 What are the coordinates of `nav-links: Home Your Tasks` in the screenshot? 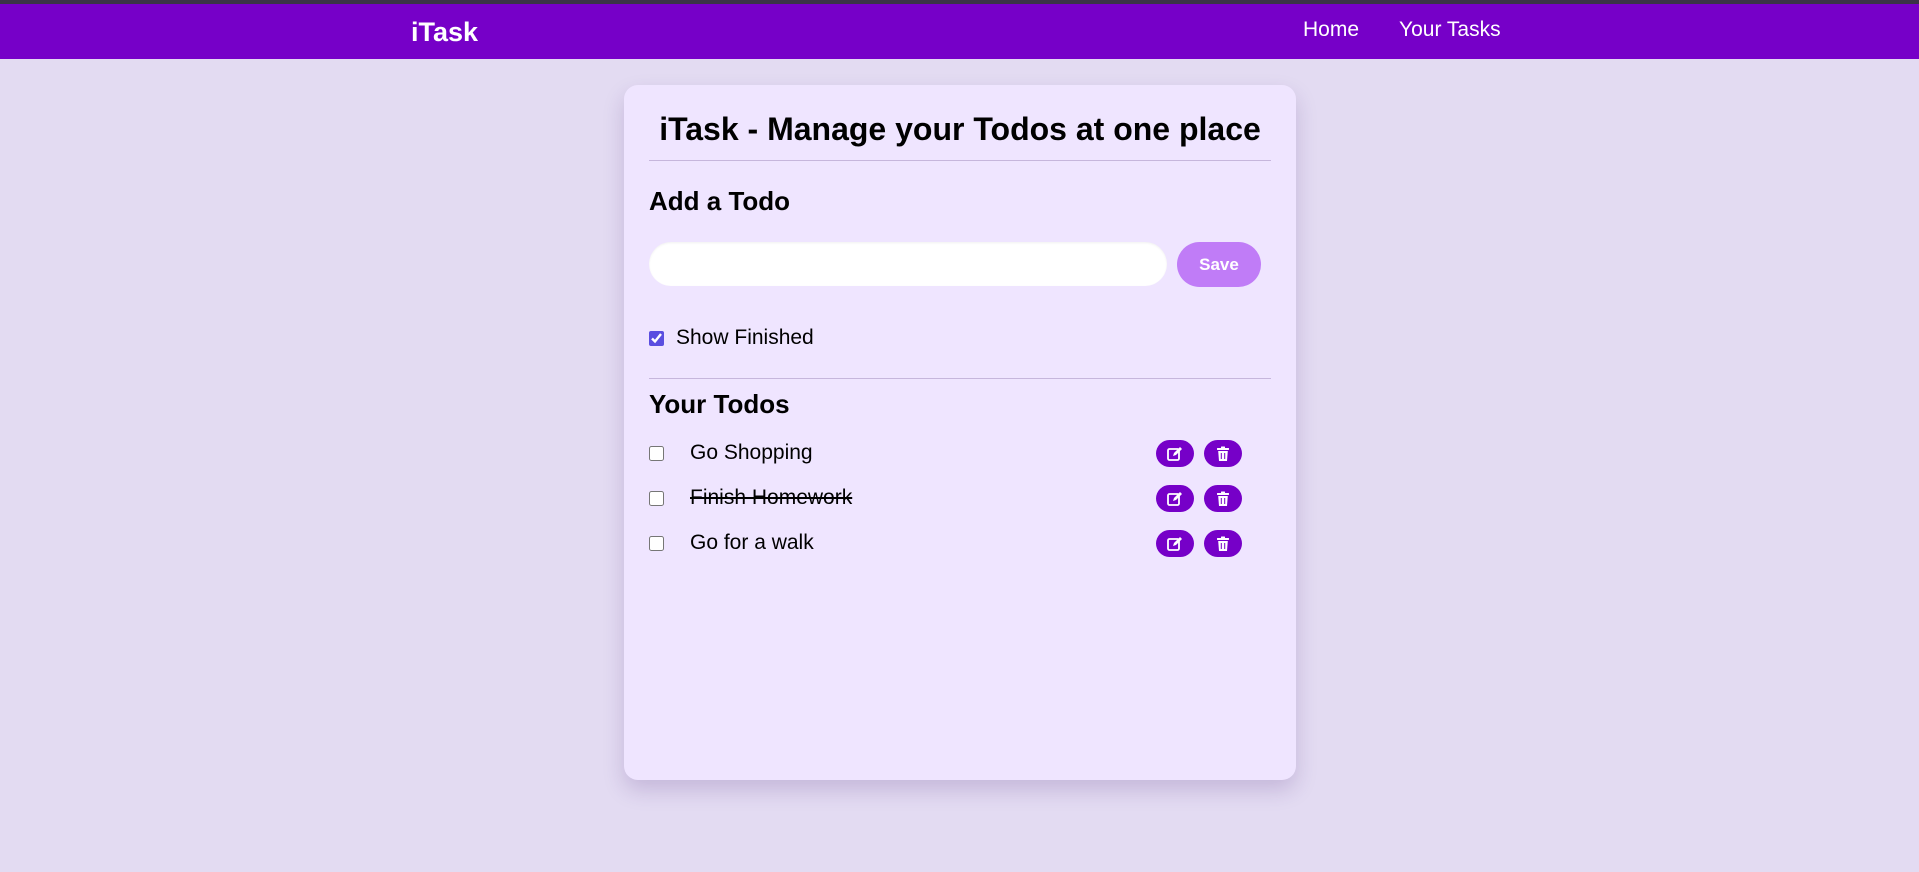 It's located at (1402, 30).